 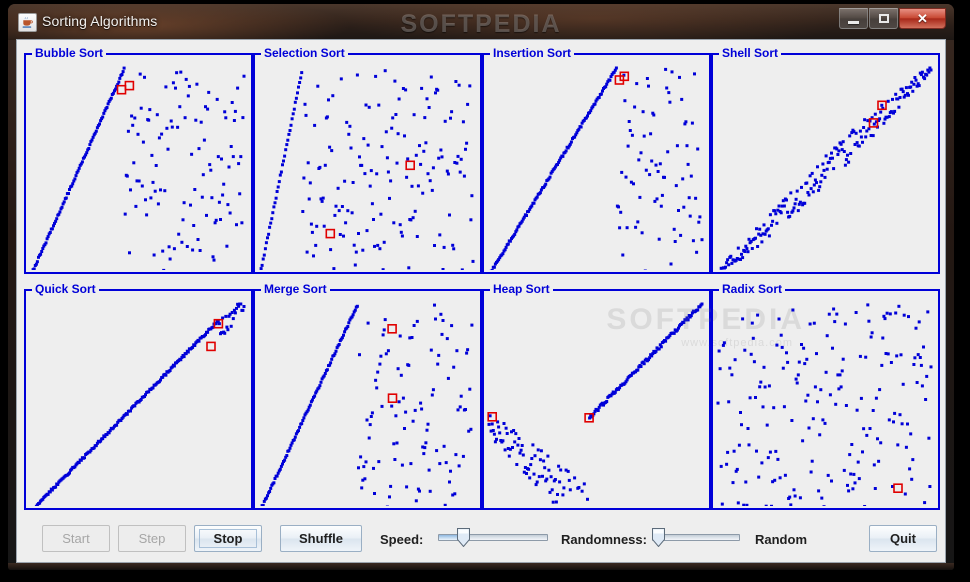 What do you see at coordinates (481, 566) in the screenshot?
I see `window-bottom-edge` at bounding box center [481, 566].